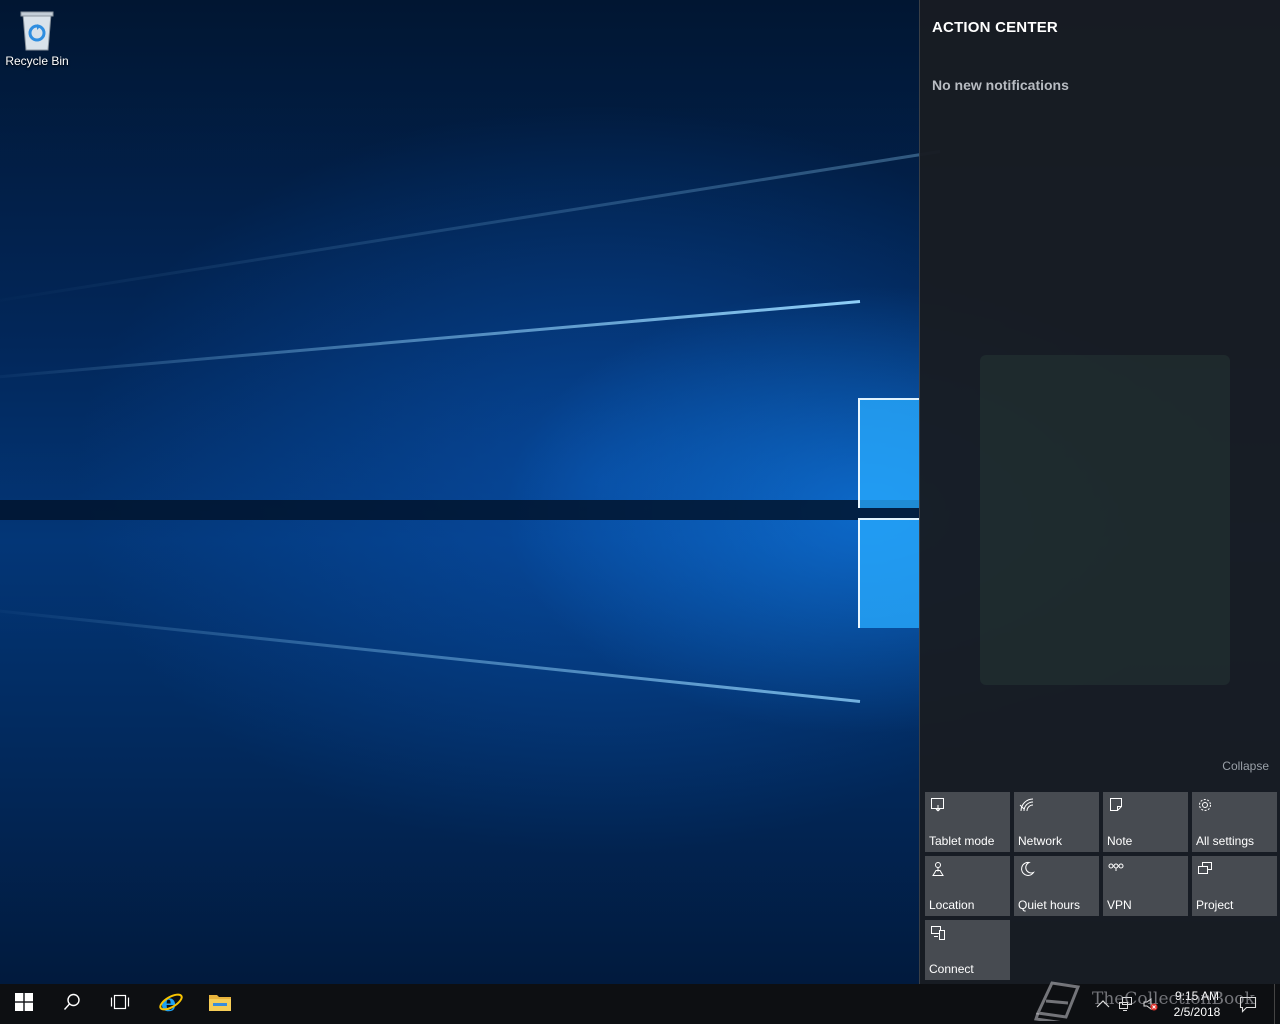  I want to click on quick-action-all-settings: All settings, so click(1234, 822).